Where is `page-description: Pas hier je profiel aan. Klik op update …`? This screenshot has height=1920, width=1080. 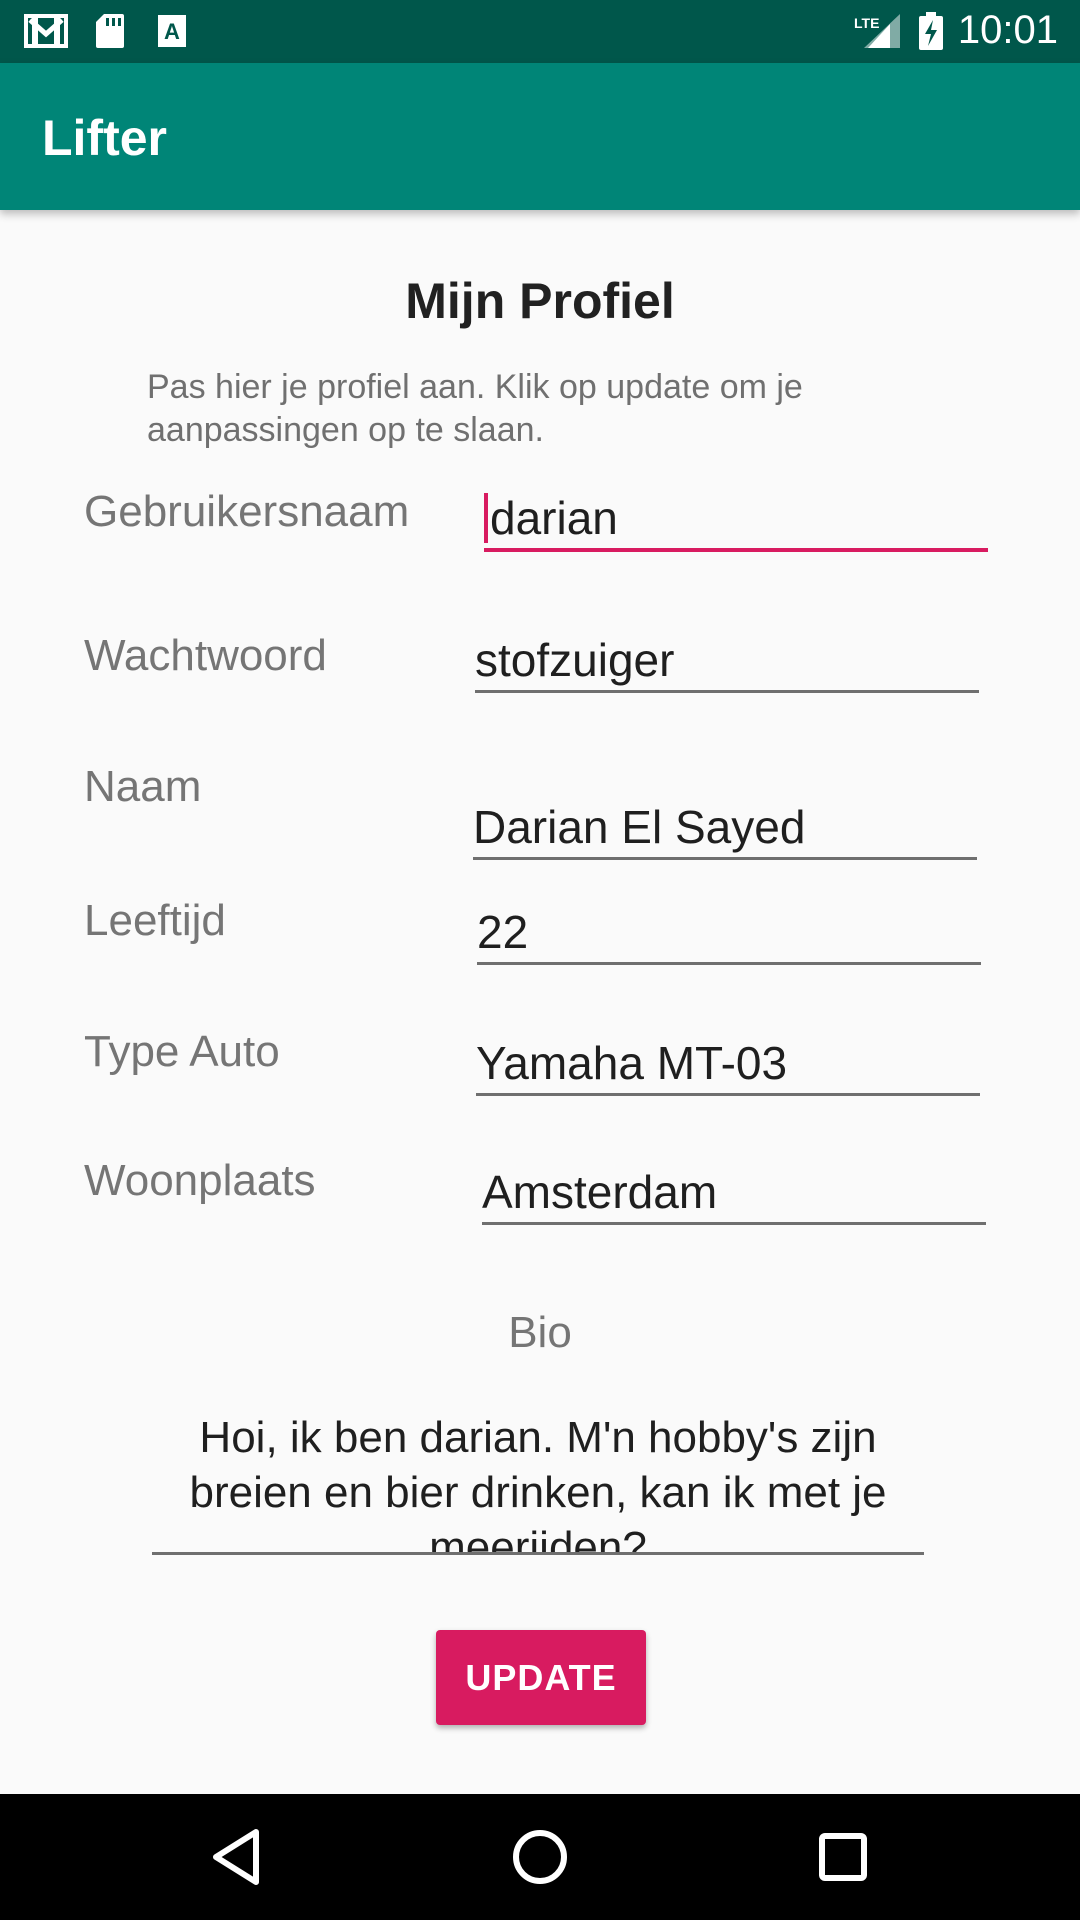
page-description: Pas hier je profiel aan. Klik op update … is located at coordinates (475, 408).